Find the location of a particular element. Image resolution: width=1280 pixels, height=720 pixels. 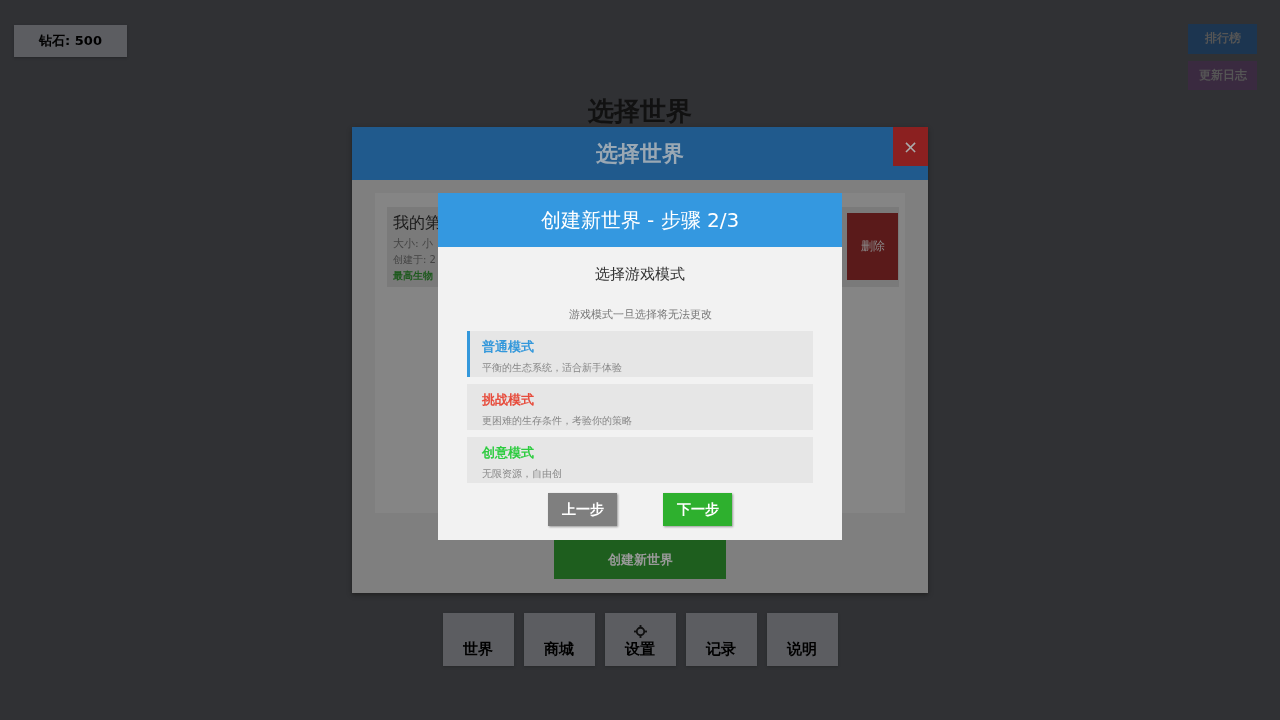

nav-button: 记录 is located at coordinates (721, 639).